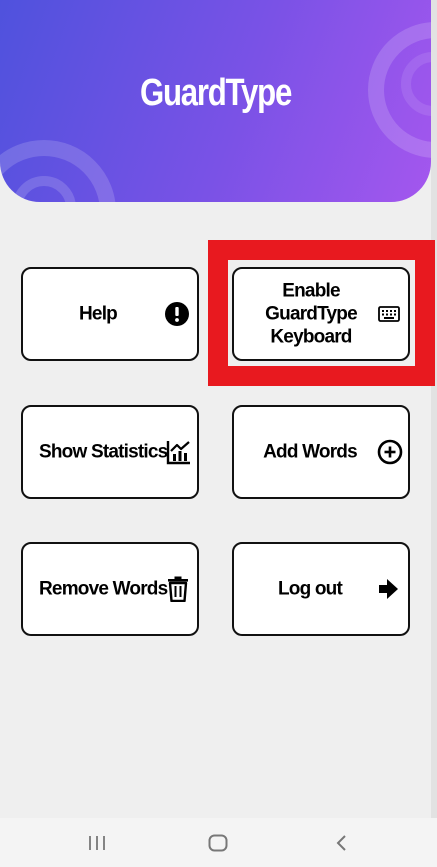 The width and height of the screenshot is (437, 867). I want to click on show-statistics-button: Show Statistics, so click(110, 452).